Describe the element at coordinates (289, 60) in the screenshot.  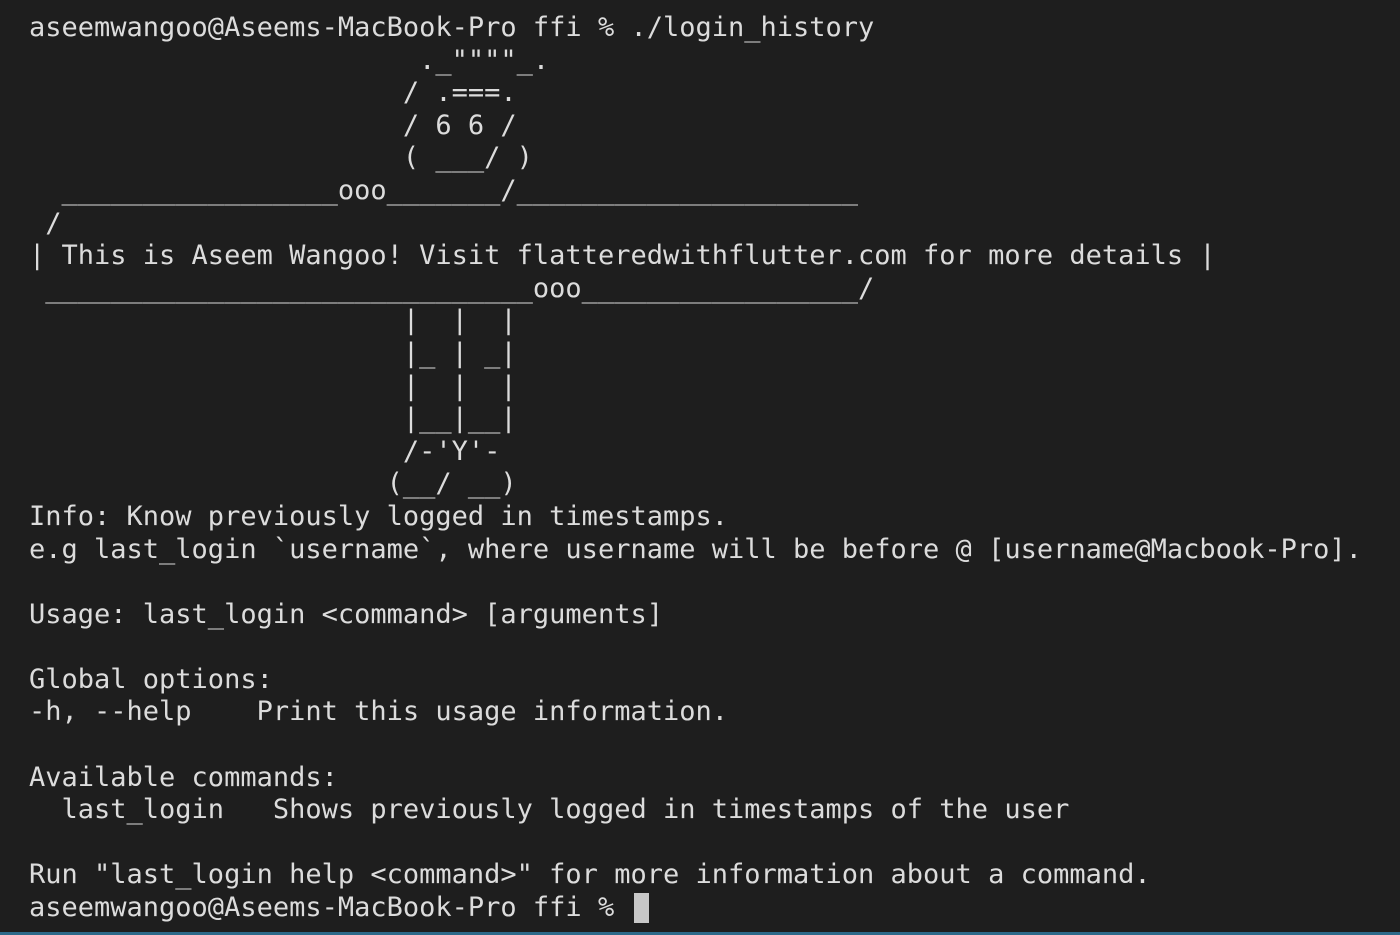
I see `ascii-art-line: ._""""_.` at that location.